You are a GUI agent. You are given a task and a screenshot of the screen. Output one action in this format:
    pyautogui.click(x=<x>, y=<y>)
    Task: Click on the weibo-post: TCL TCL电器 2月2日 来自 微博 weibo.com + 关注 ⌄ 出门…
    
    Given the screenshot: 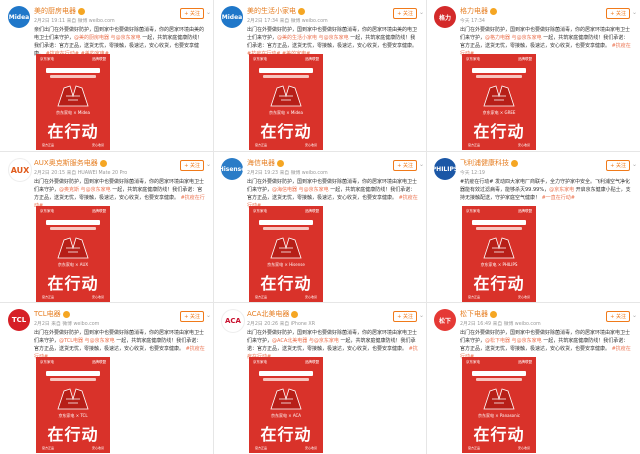 What is the action you would take?
    pyautogui.click(x=107, y=378)
    